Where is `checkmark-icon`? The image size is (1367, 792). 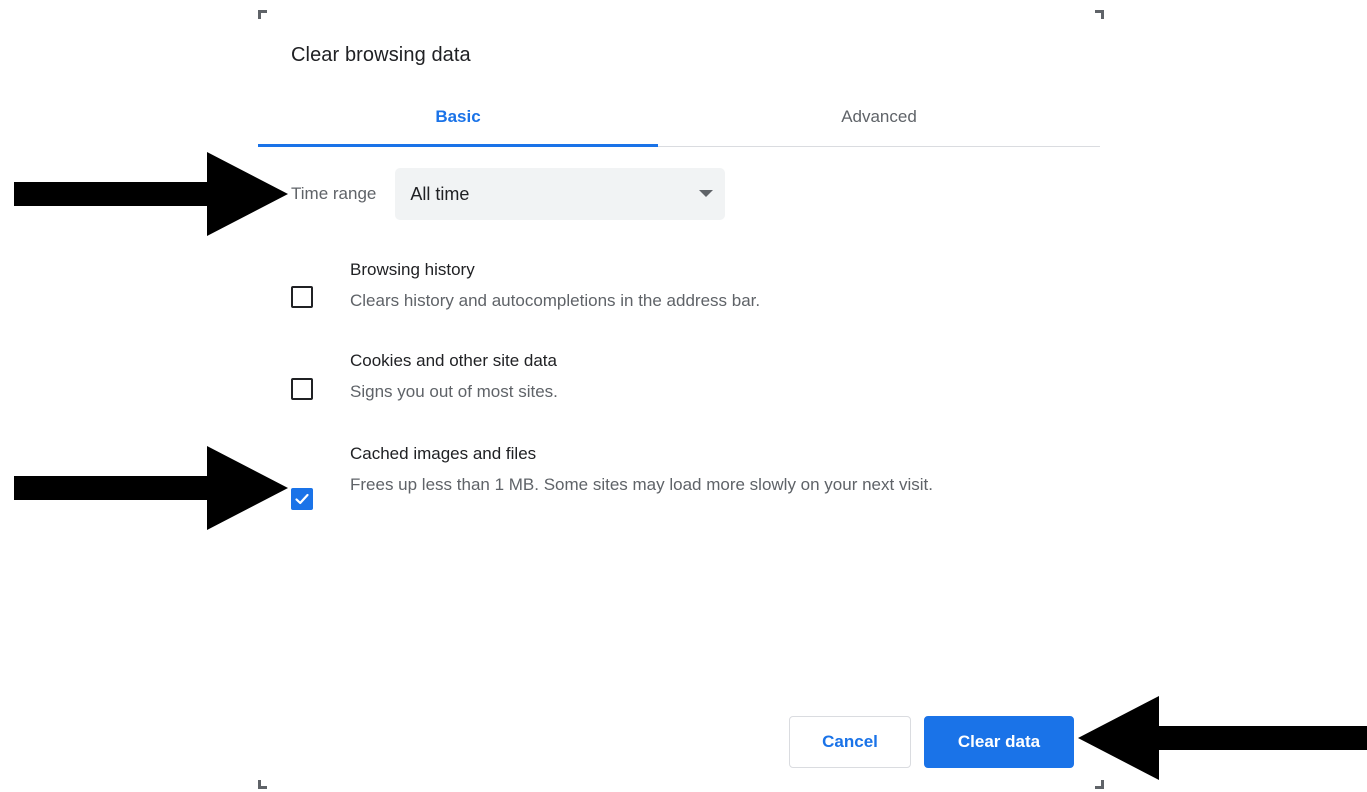 checkmark-icon is located at coordinates (302, 499).